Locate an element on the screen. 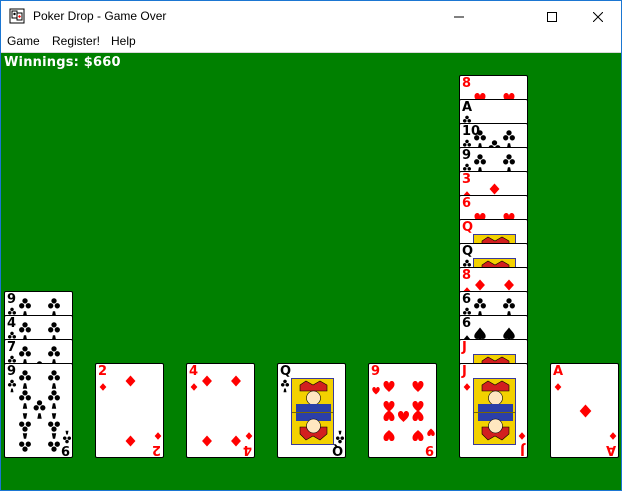 The width and height of the screenshot is (622, 491). card-rank-bottom: Q is located at coordinates (337, 449).